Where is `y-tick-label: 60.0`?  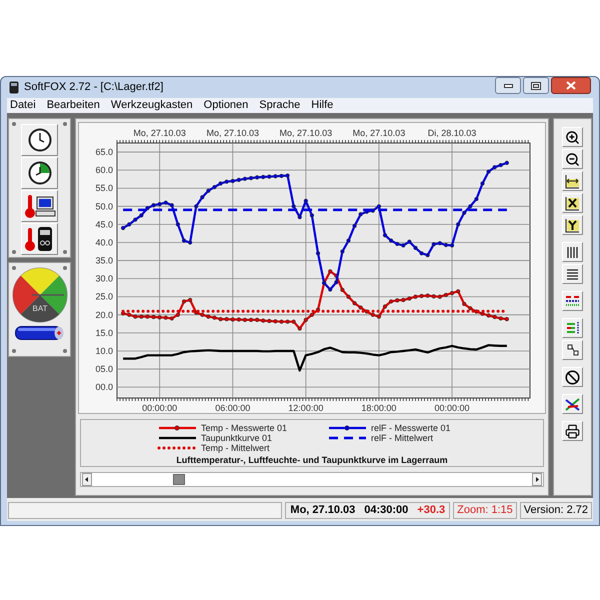 y-tick-label: 60.0 is located at coordinates (104, 170).